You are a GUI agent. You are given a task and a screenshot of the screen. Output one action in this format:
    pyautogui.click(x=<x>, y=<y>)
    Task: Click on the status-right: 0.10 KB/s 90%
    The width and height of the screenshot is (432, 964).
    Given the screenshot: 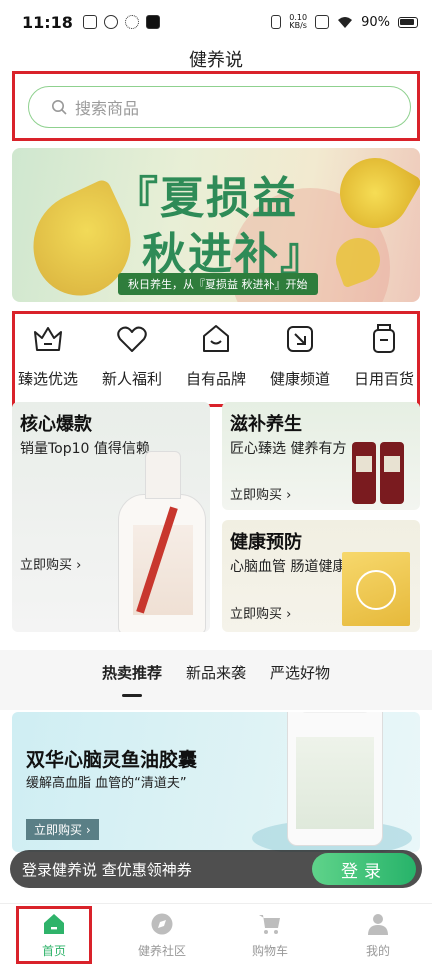 What is the action you would take?
    pyautogui.click(x=344, y=22)
    